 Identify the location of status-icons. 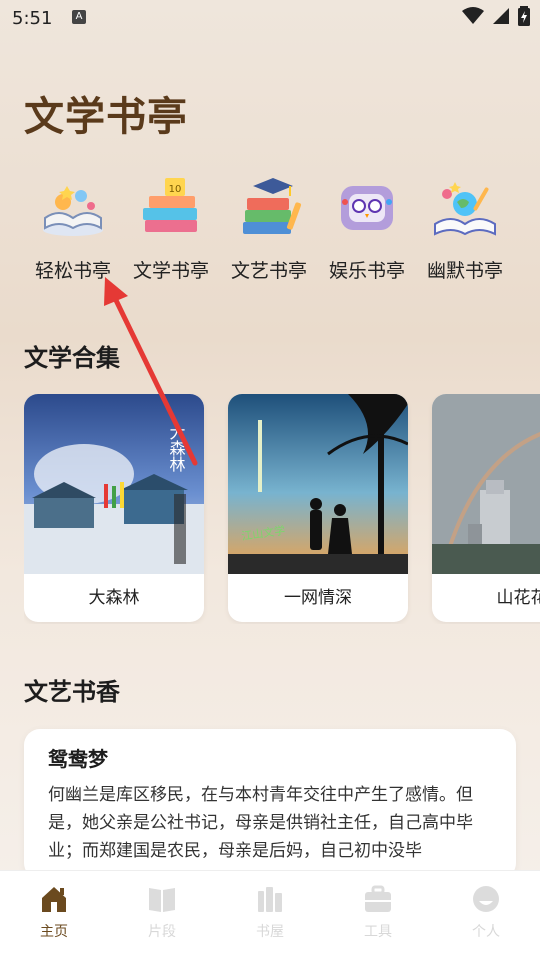
(496, 16).